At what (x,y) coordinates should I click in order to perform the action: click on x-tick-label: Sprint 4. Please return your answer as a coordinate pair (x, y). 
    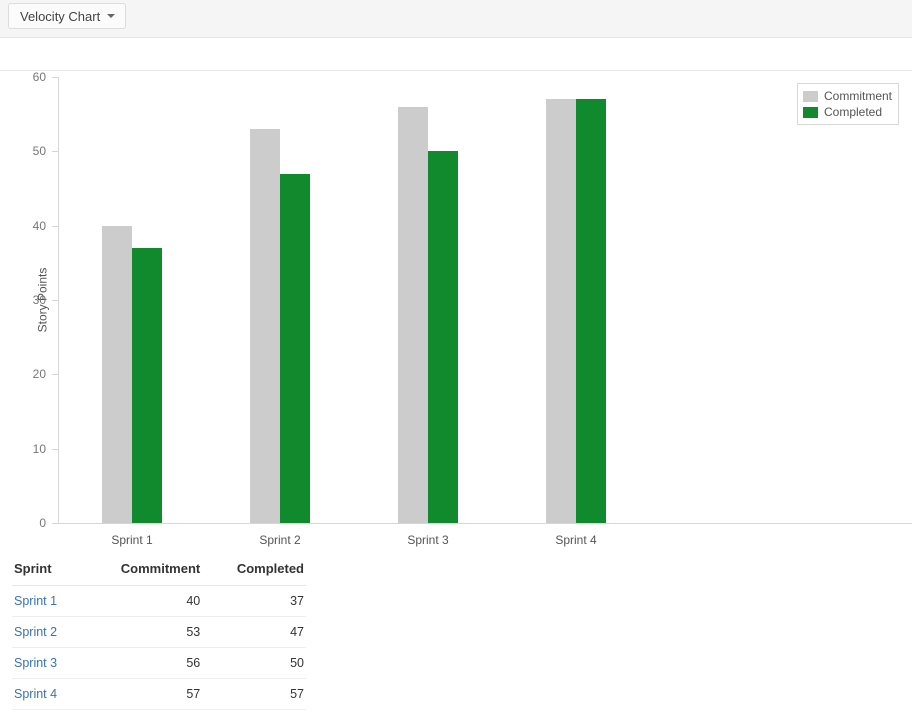
    Looking at the image, I should click on (576, 540).